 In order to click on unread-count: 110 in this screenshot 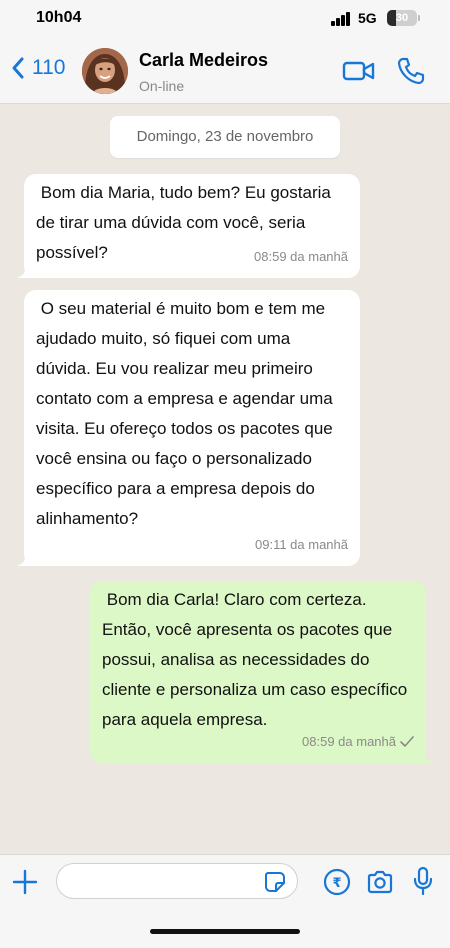, I will do `click(49, 67)`.